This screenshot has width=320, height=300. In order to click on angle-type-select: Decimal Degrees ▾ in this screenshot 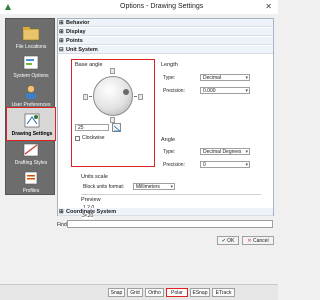, I will do `click(225, 151)`.